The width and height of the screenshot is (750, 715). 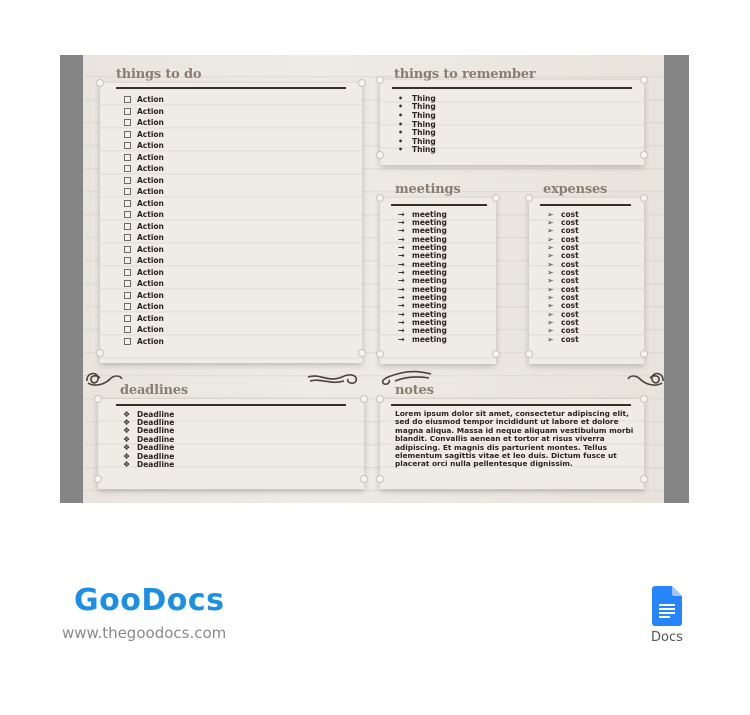 What do you see at coordinates (512, 88) in the screenshot?
I see `remember-rule` at bounding box center [512, 88].